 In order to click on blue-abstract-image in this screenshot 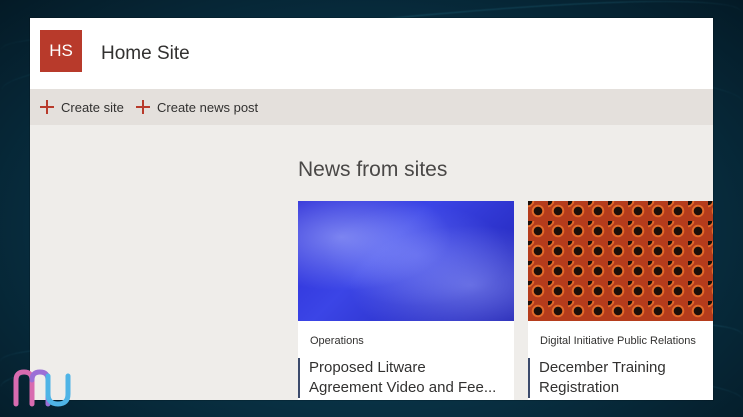, I will do `click(406, 261)`.